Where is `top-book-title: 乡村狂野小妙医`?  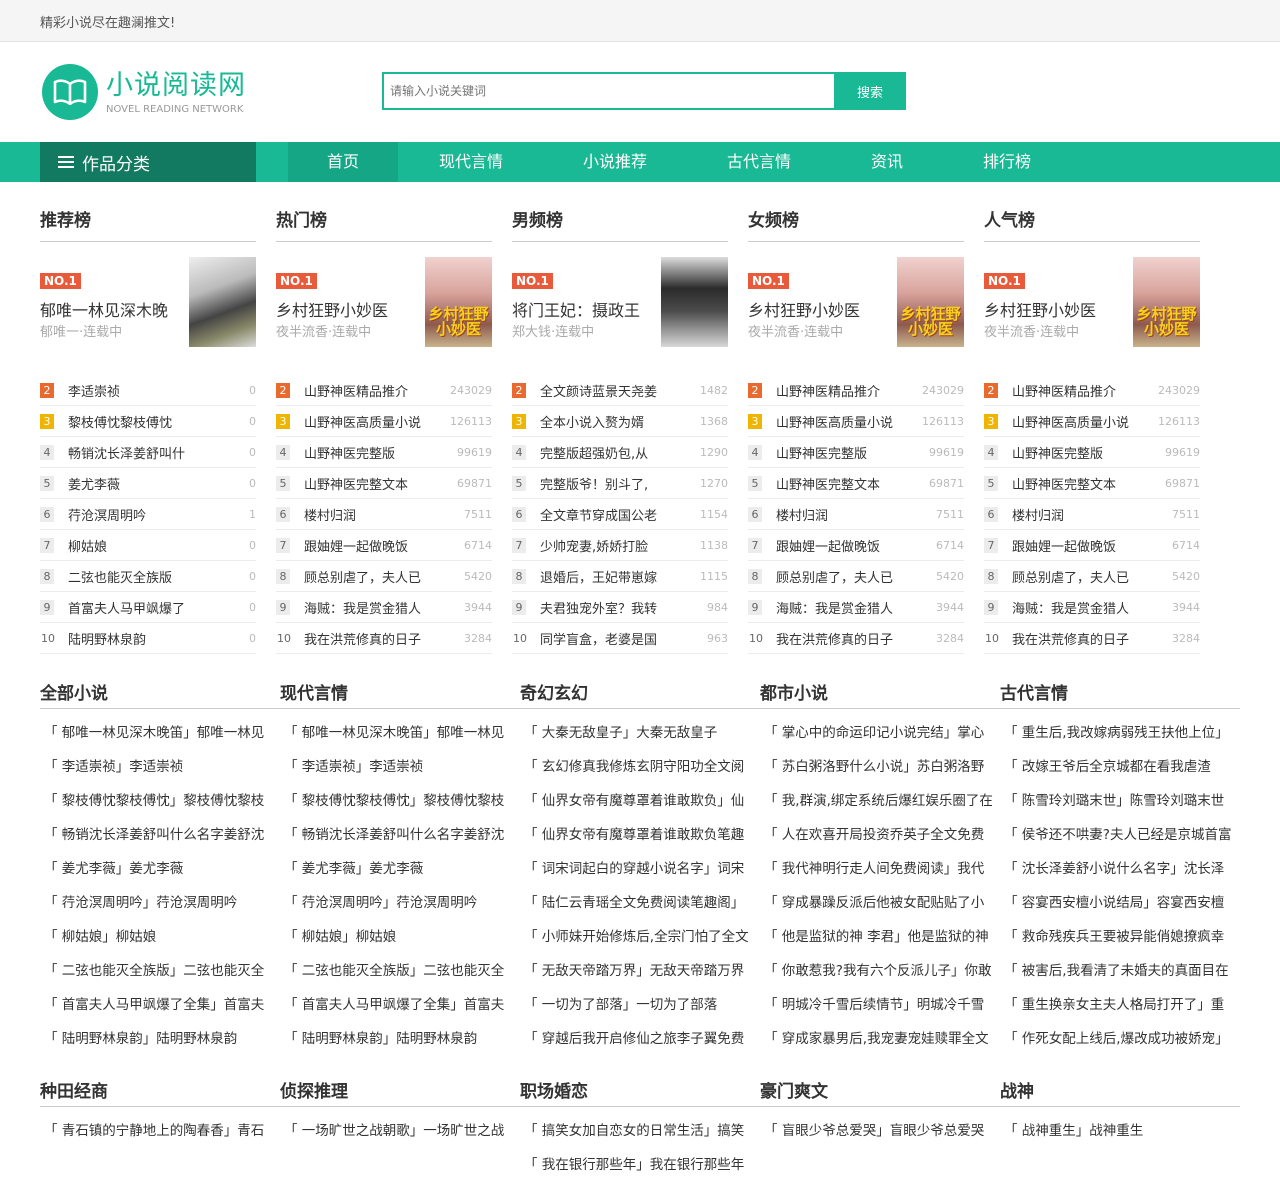
top-book-title: 乡村狂野小妙医 is located at coordinates (332, 309).